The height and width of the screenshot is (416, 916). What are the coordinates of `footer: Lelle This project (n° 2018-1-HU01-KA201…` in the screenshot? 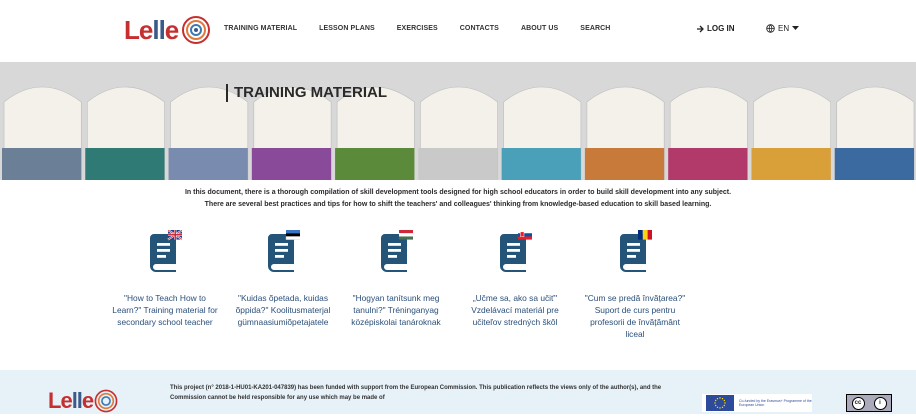 It's located at (458, 392).